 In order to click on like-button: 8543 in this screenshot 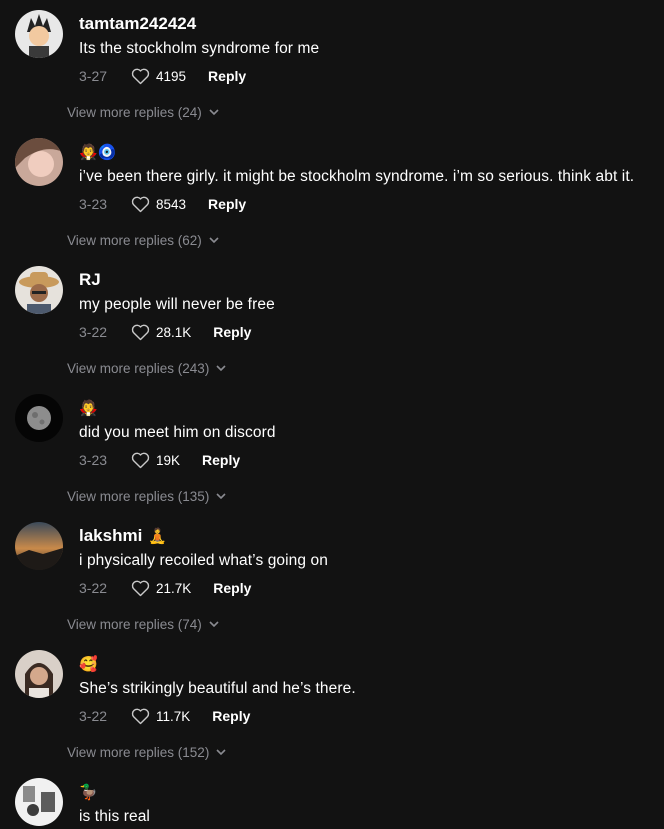, I will do `click(158, 204)`.